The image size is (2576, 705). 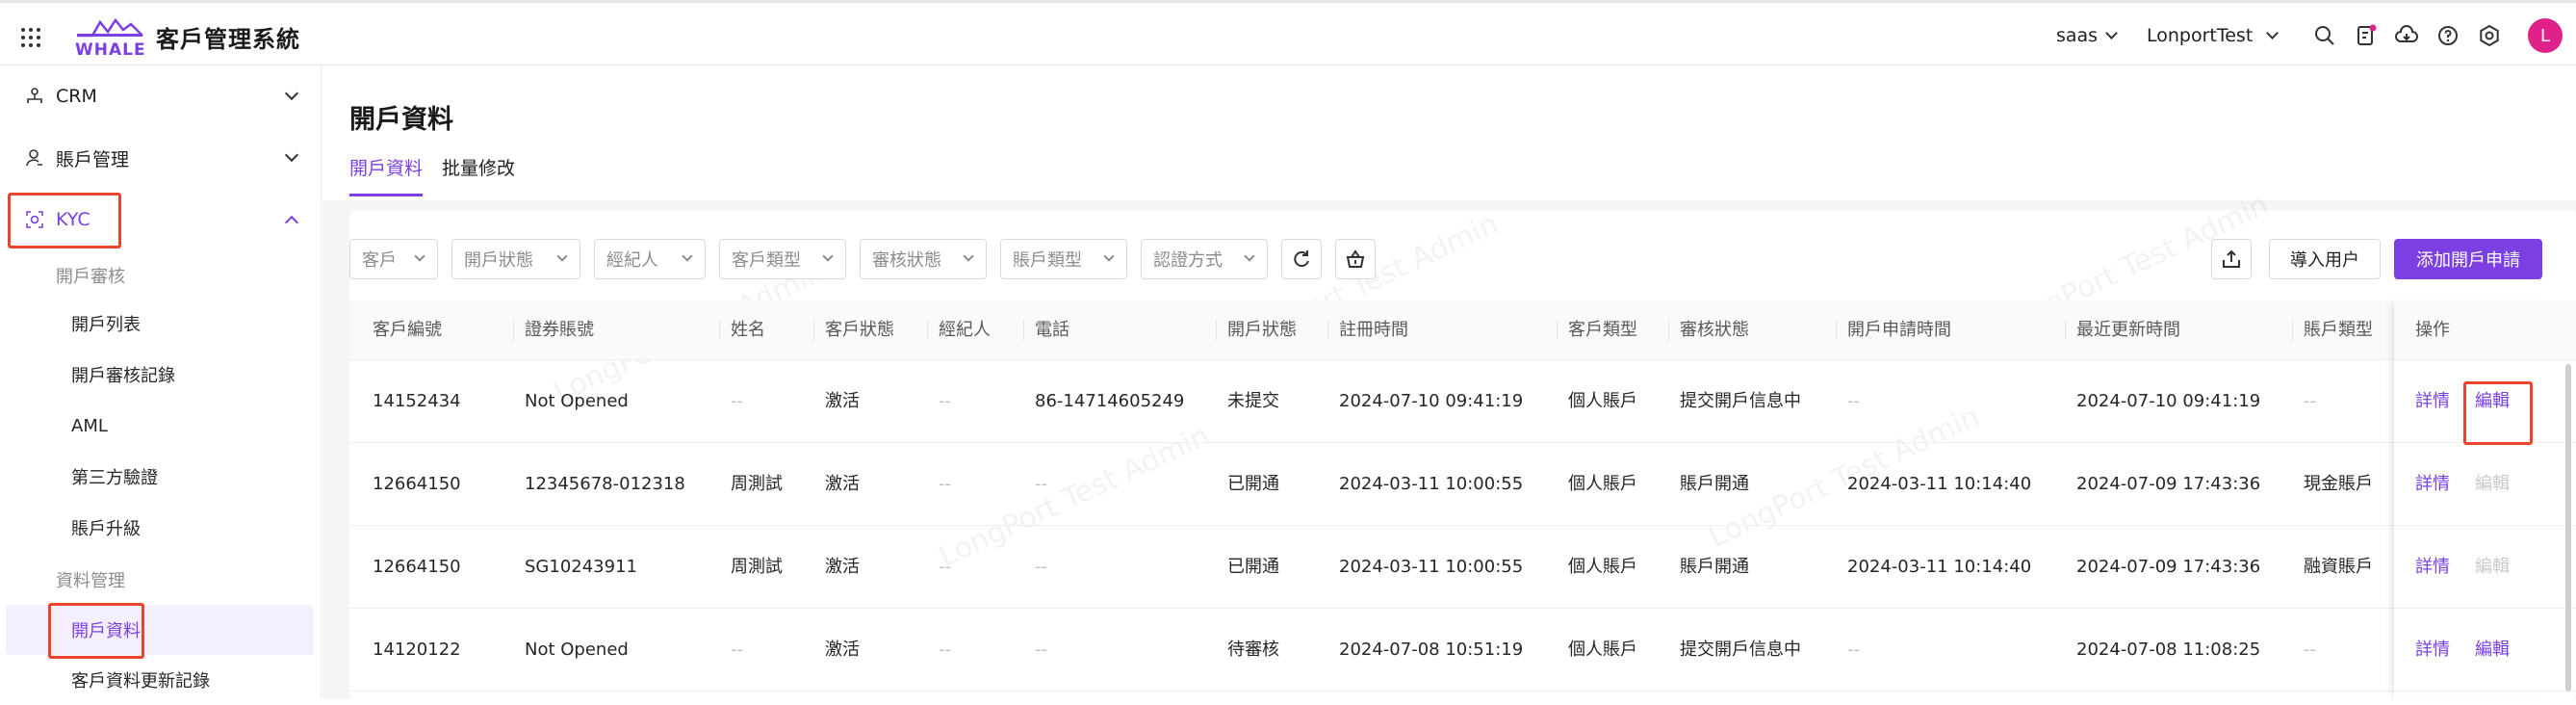 What do you see at coordinates (2169, 484) in the screenshot?
I see `cell-updated-time: 2024-07-09 17:43:36` at bounding box center [2169, 484].